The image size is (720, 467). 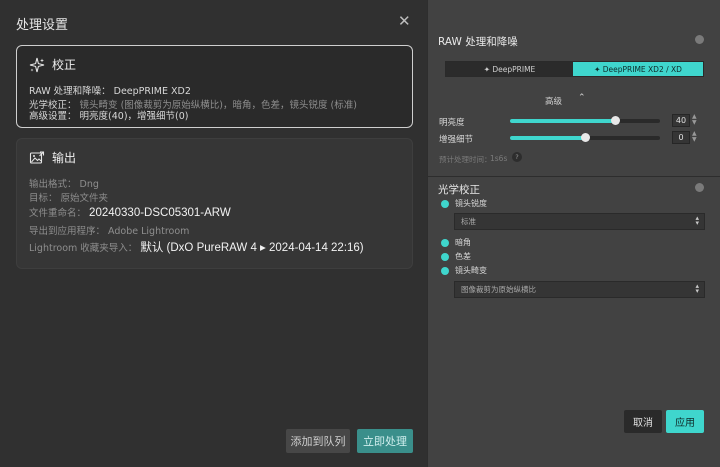 I want to click on cancel-button: 取消, so click(x=643, y=421).